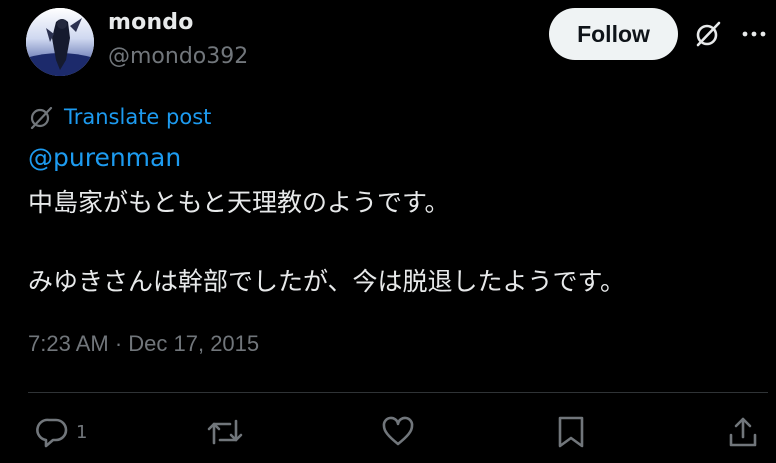 This screenshot has width=776, height=463. What do you see at coordinates (143, 344) in the screenshot?
I see `timestamp: 7:23 AM · Dec 17, 2015` at bounding box center [143, 344].